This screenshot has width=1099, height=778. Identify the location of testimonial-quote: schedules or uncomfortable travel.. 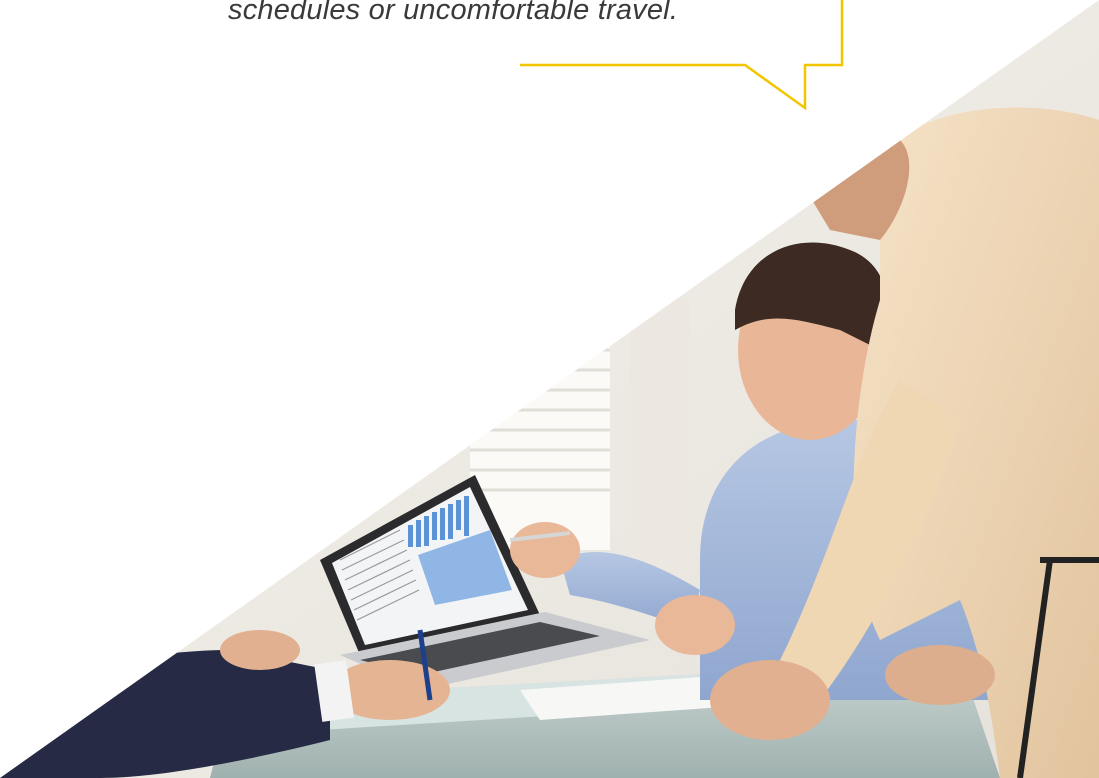
(453, 13).